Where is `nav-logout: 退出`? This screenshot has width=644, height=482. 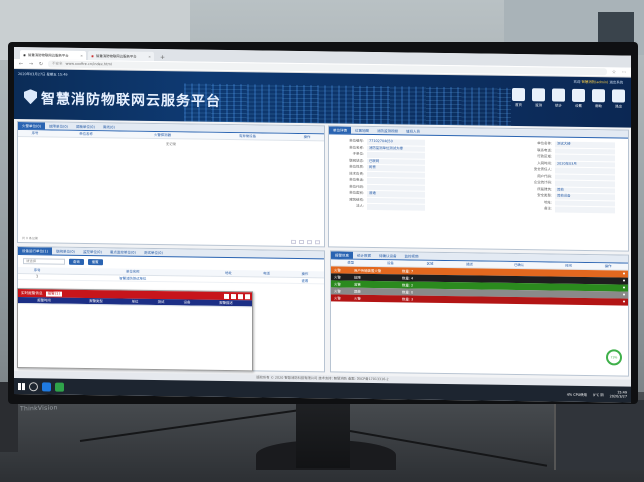 nav-logout: 退出 is located at coordinates (618, 100).